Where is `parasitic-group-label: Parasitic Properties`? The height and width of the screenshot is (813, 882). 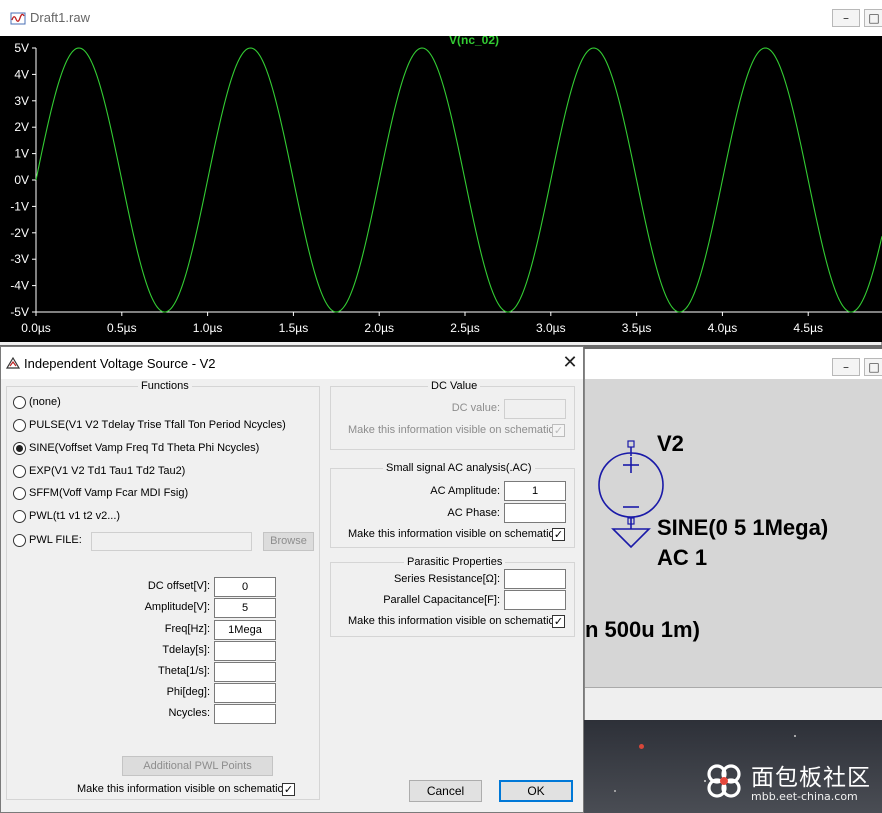 parasitic-group-label: Parasitic Properties is located at coordinates (455, 562).